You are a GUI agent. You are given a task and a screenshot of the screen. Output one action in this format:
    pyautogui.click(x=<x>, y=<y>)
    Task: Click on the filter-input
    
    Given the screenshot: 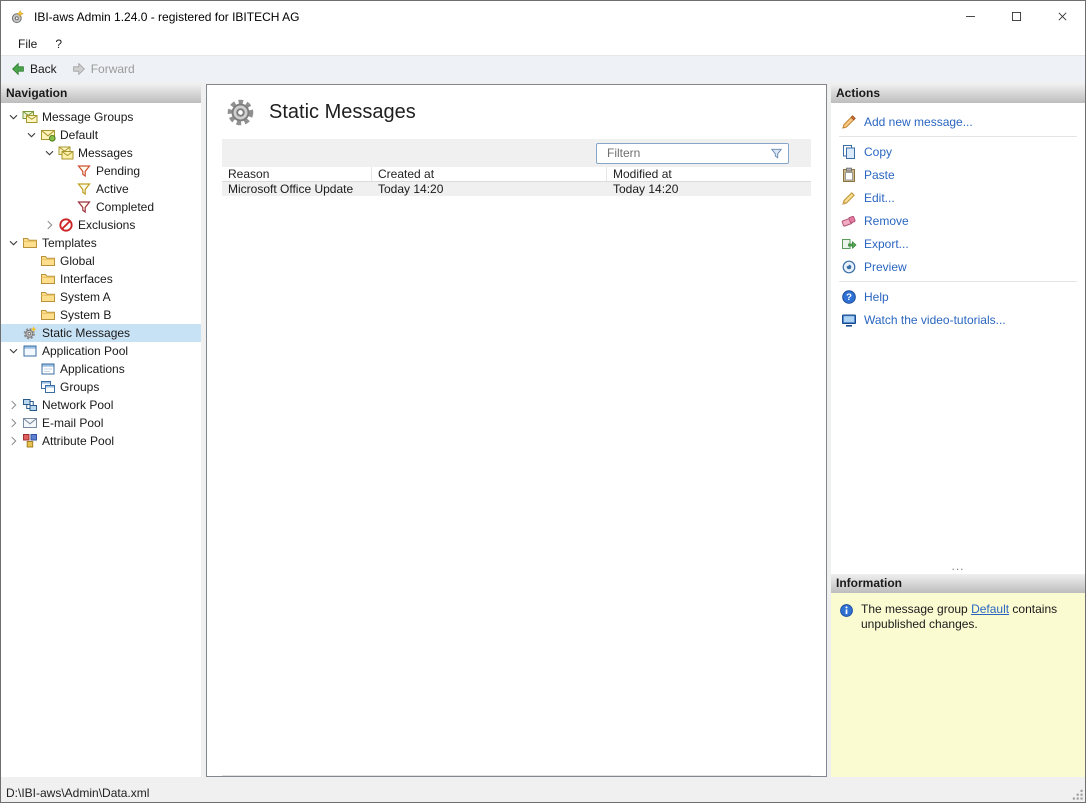 What is the action you would take?
    pyautogui.click(x=684, y=153)
    